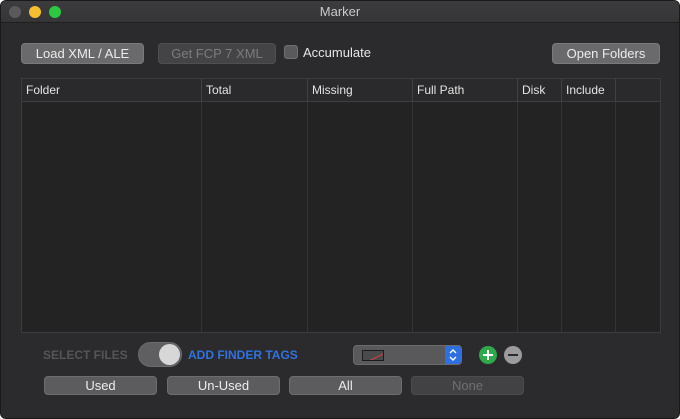 The image size is (680, 419). I want to click on used-button: Used, so click(100, 385).